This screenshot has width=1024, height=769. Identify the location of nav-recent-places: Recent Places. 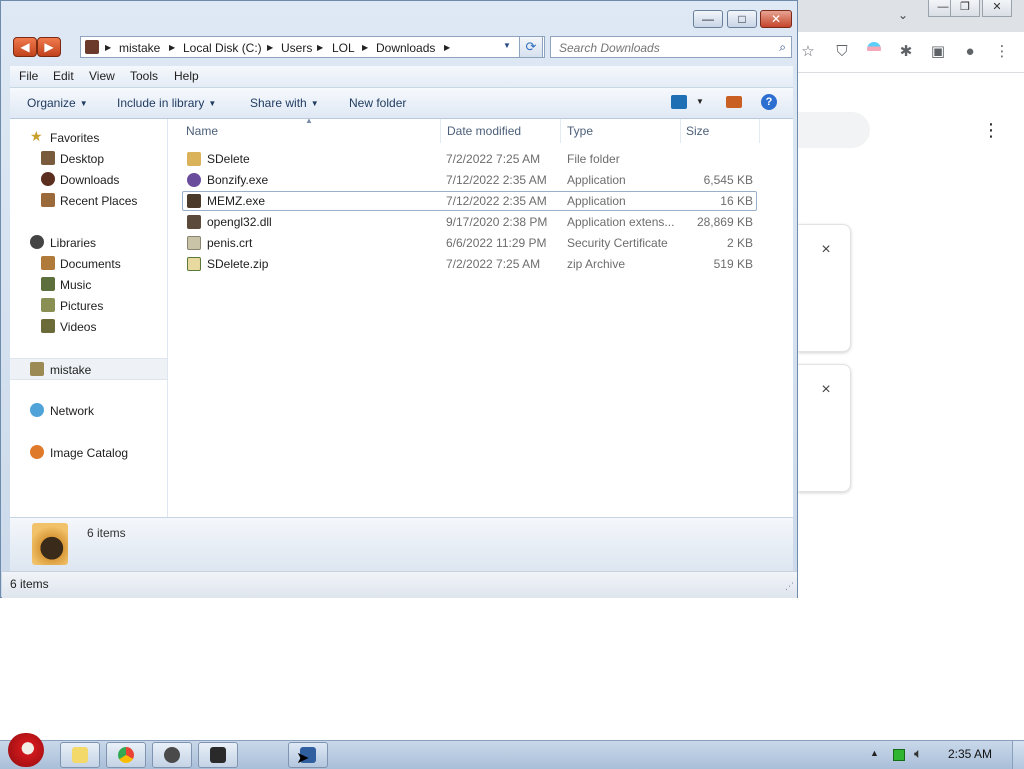
(88, 200).